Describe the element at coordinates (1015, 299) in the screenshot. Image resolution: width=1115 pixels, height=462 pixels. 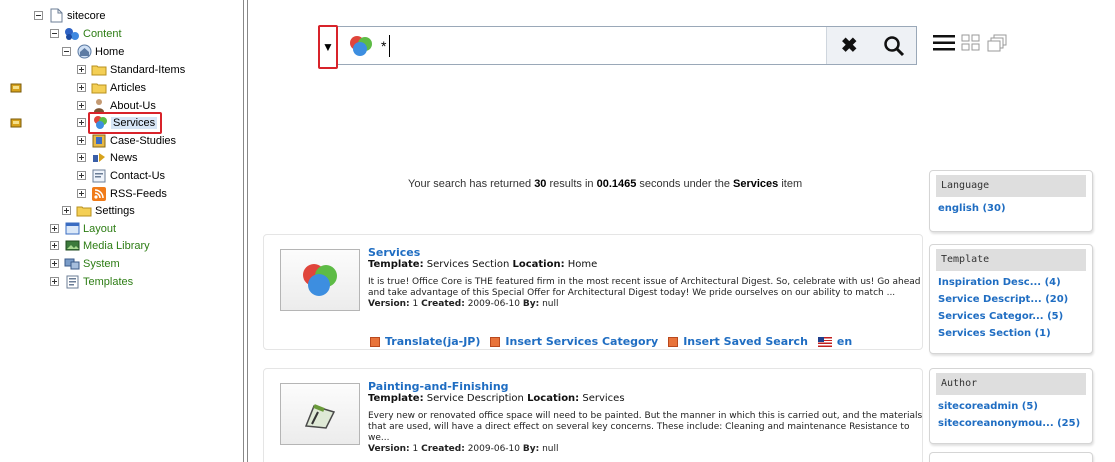
I see `facet-item: Service Descript... (20)` at that location.